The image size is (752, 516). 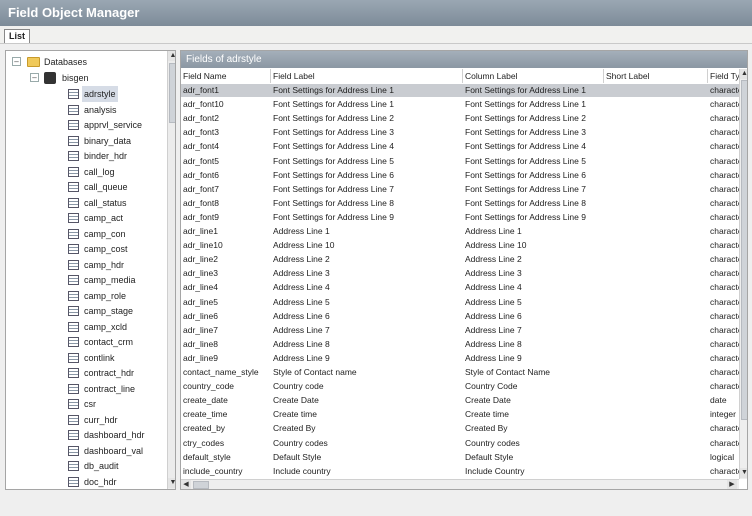 What do you see at coordinates (491, 386) in the screenshot?
I see `cell-column-label: Country Code` at bounding box center [491, 386].